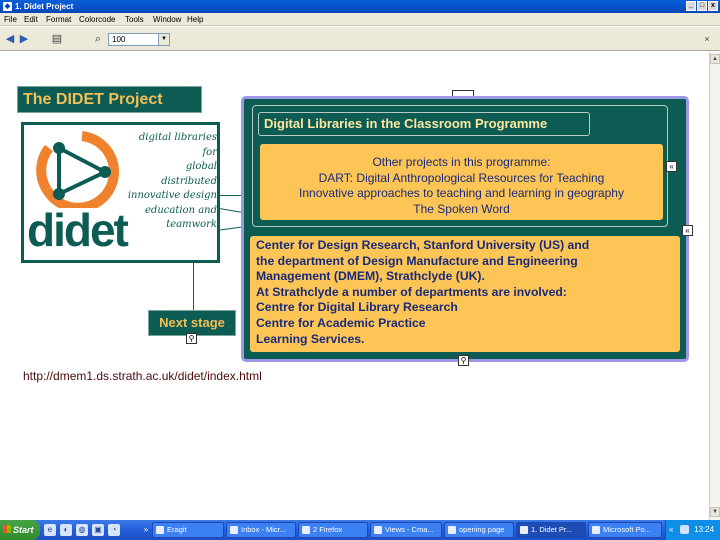 The width and height of the screenshot is (720, 540). Describe the element at coordinates (707, 39) in the screenshot. I see `close-document-icon: ×` at that location.